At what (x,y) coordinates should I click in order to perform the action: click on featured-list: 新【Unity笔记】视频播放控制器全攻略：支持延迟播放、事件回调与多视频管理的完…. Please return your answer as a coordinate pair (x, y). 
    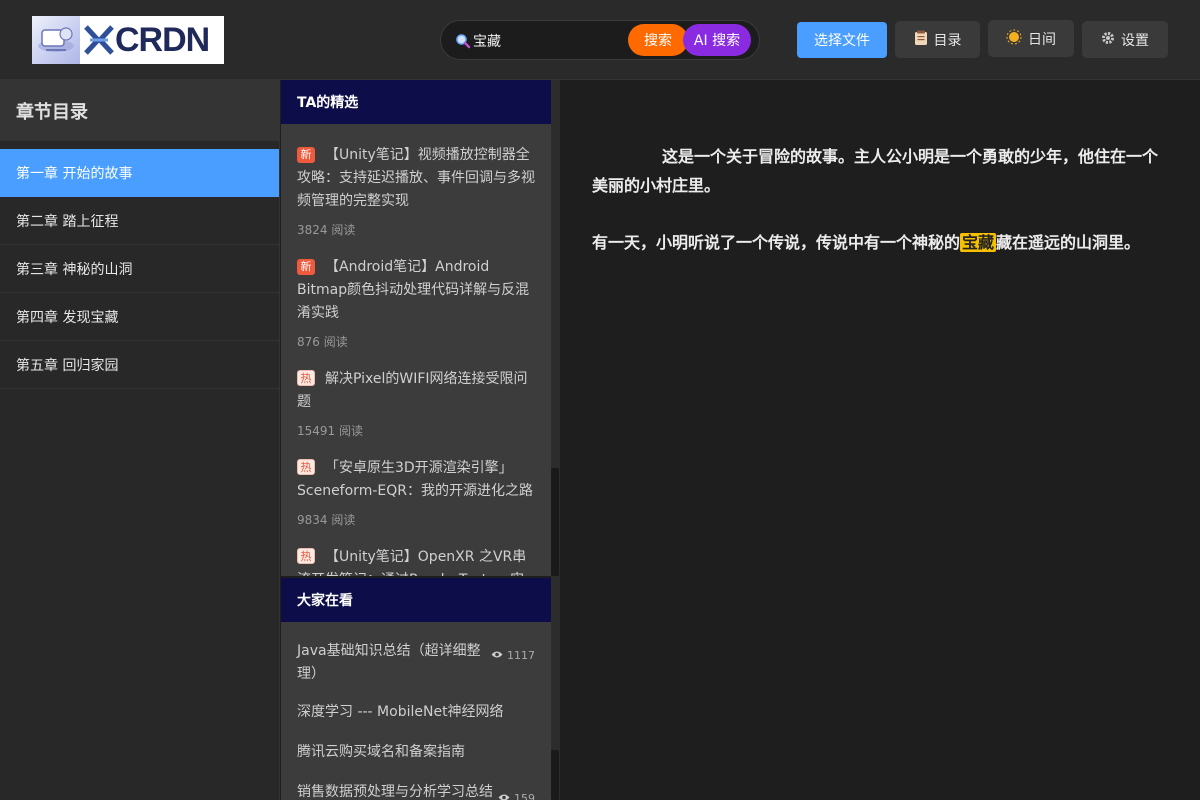
    Looking at the image, I should click on (416, 360).